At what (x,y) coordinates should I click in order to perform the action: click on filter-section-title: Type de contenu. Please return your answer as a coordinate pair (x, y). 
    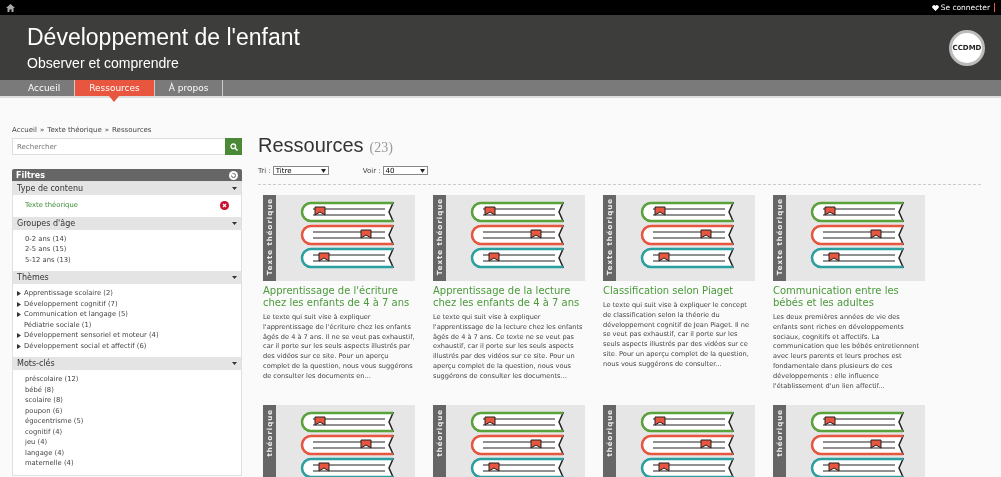
    Looking at the image, I should click on (50, 188).